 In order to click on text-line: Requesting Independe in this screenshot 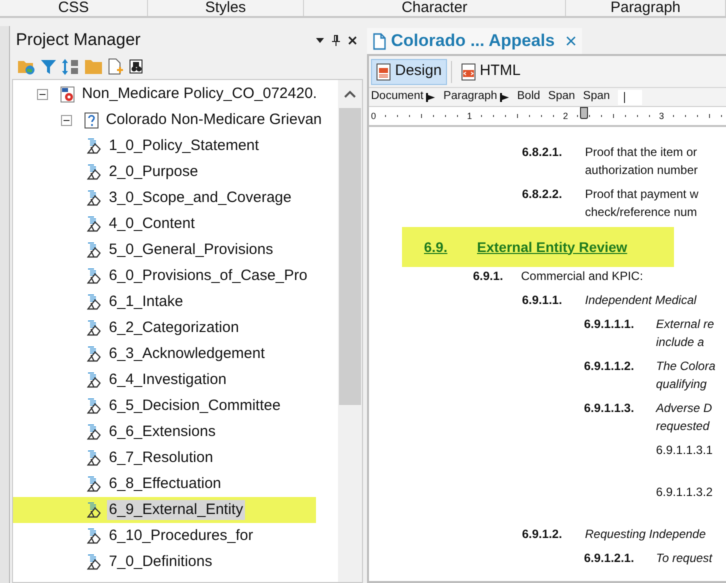, I will do `click(645, 534)`.